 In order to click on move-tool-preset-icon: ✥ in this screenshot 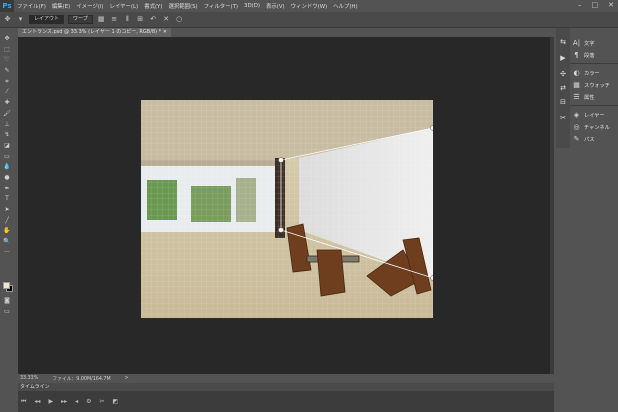, I will do `click(7, 19)`.